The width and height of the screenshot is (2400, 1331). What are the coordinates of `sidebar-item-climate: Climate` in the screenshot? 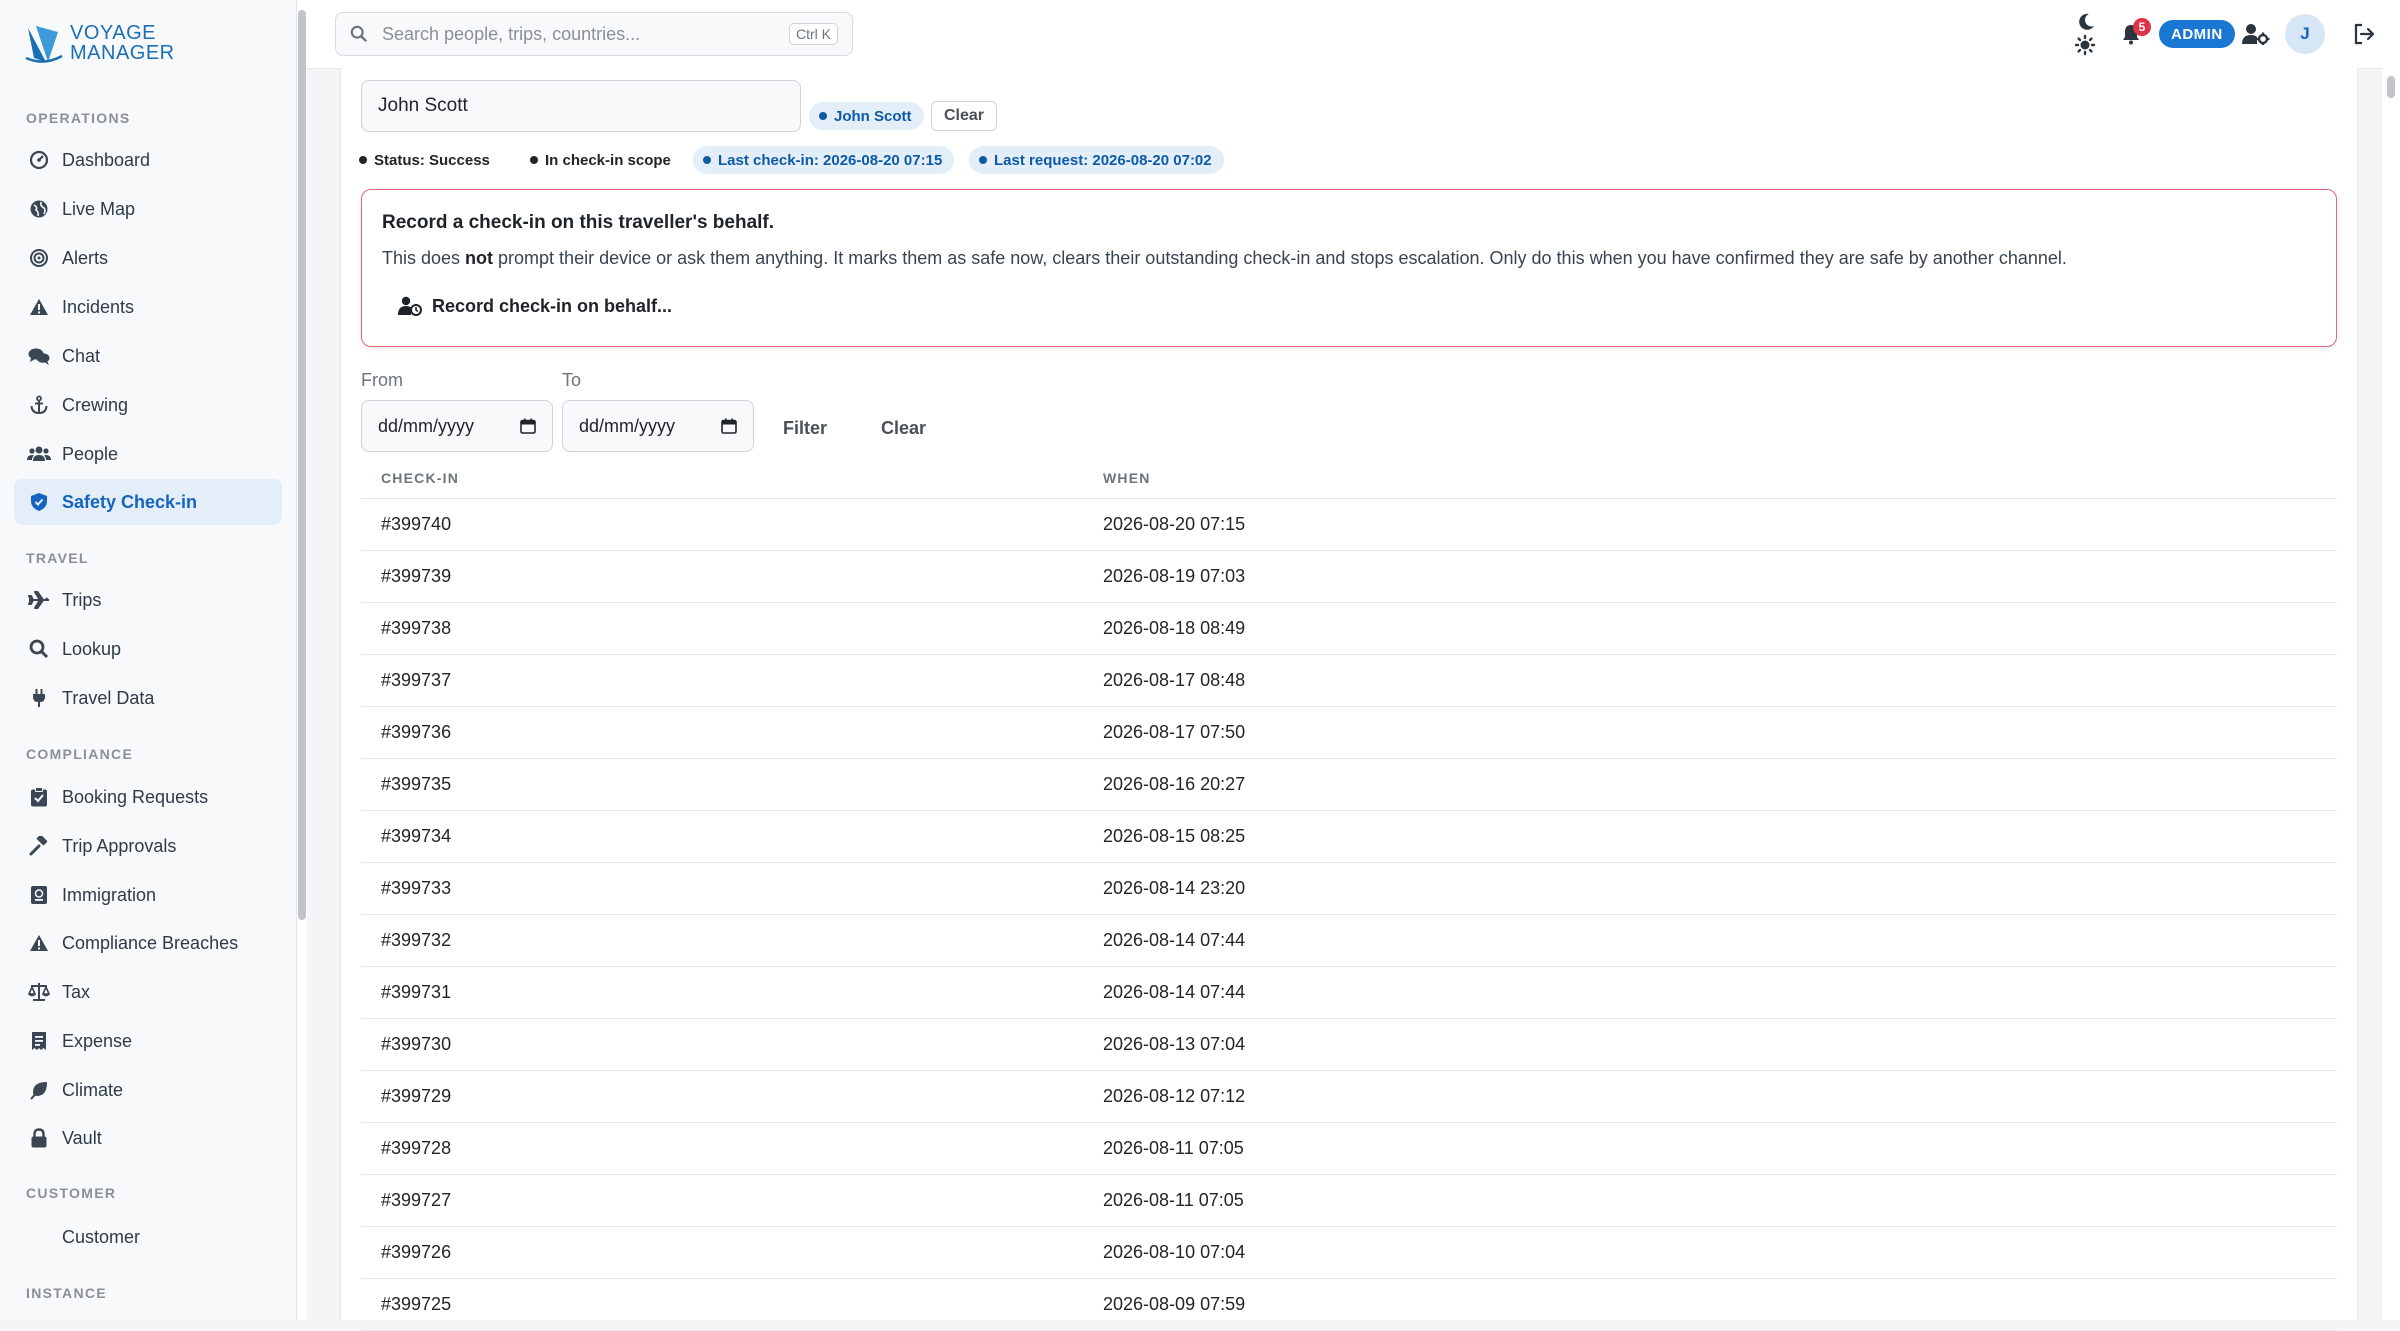 It's located at (148, 1090).